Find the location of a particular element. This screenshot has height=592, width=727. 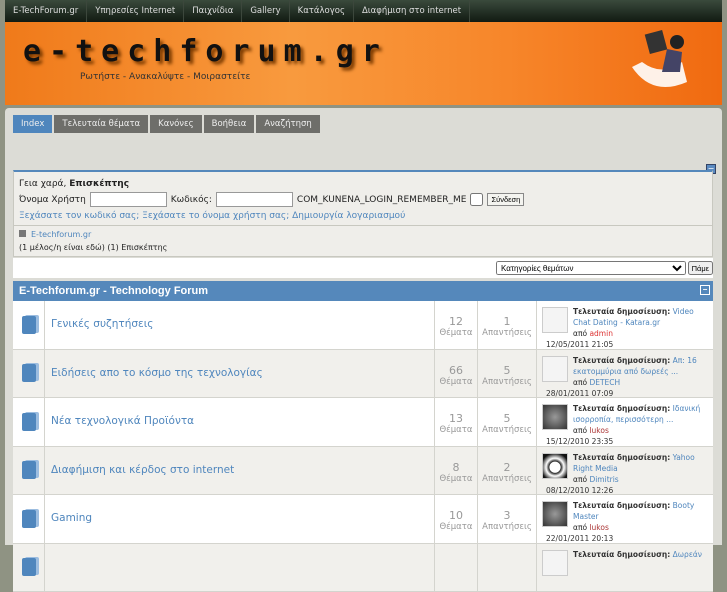

tab-item: Βοήθεια is located at coordinates (229, 124).